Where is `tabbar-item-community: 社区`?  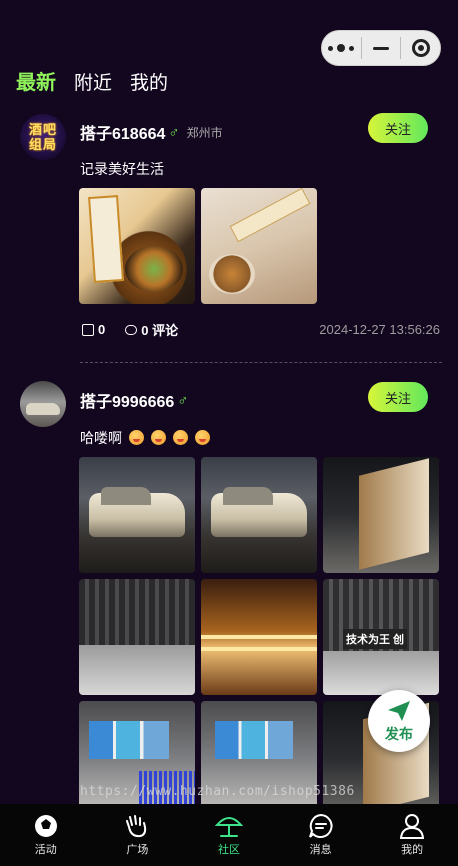
tabbar-item-community: 社区 is located at coordinates (229, 835).